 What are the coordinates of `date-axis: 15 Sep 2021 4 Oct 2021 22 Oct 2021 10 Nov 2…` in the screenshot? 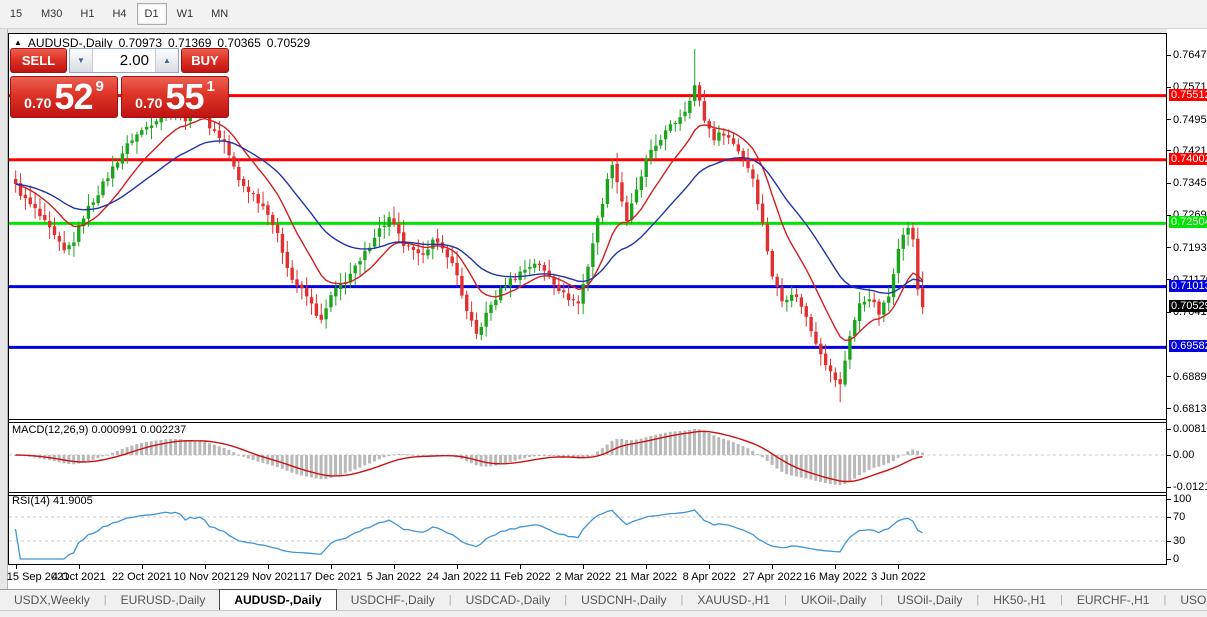 It's located at (587, 577).